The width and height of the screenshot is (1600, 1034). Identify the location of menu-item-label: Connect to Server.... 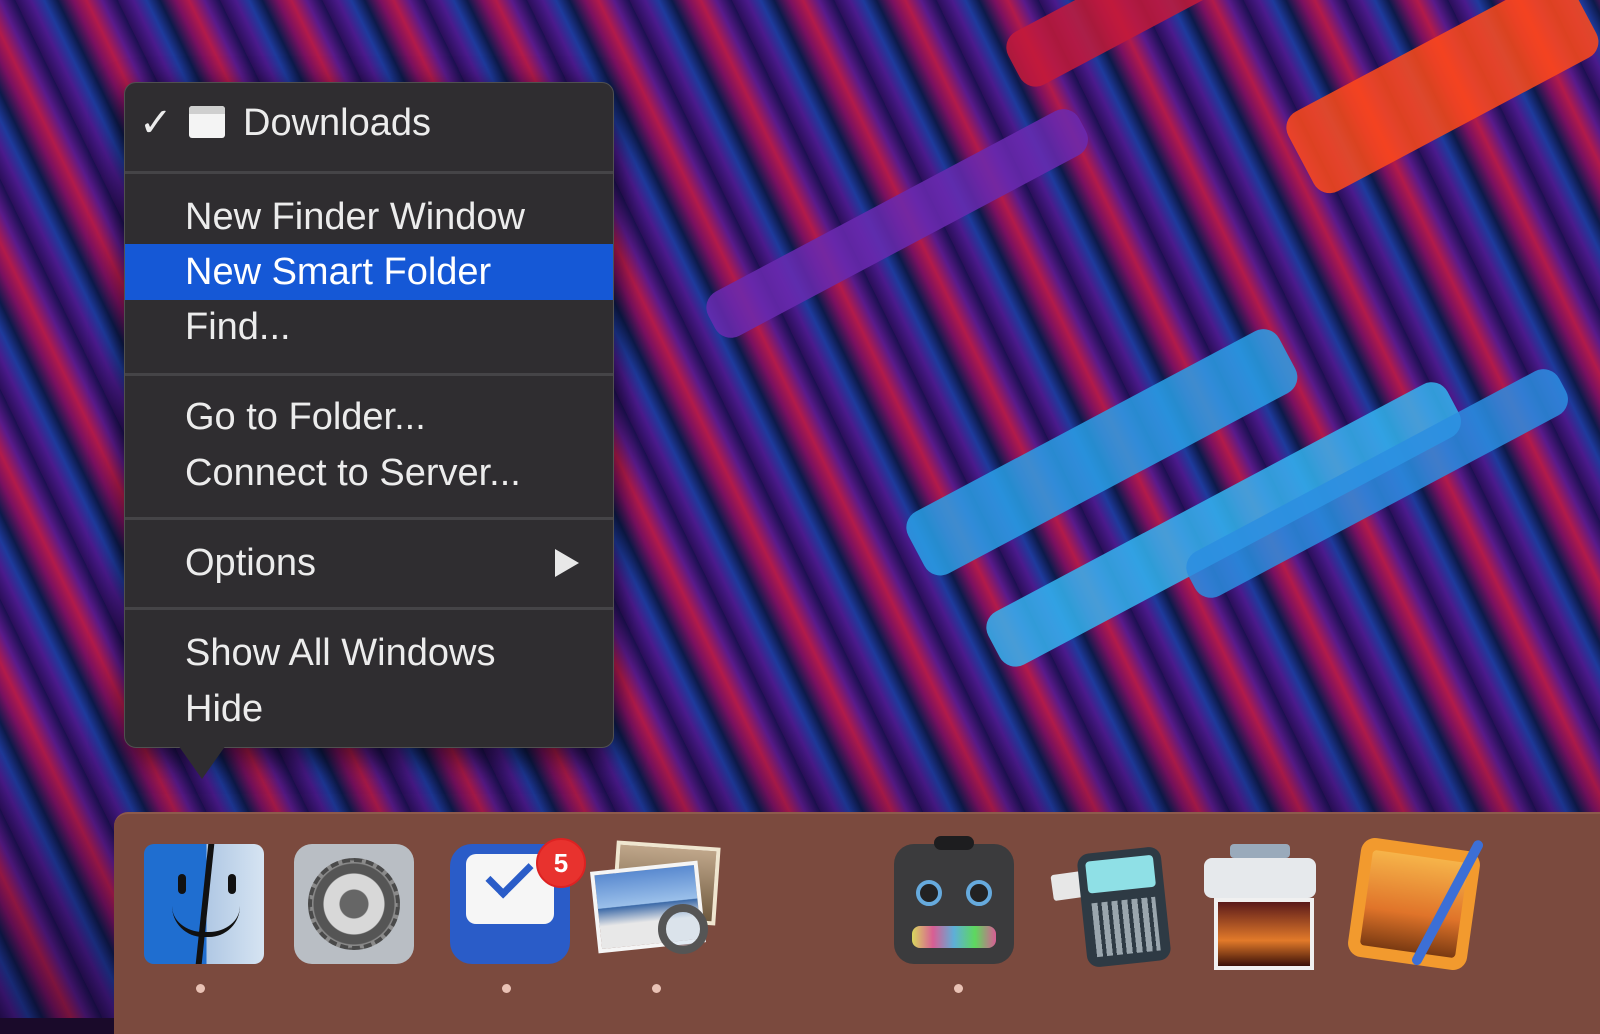
(353, 473).